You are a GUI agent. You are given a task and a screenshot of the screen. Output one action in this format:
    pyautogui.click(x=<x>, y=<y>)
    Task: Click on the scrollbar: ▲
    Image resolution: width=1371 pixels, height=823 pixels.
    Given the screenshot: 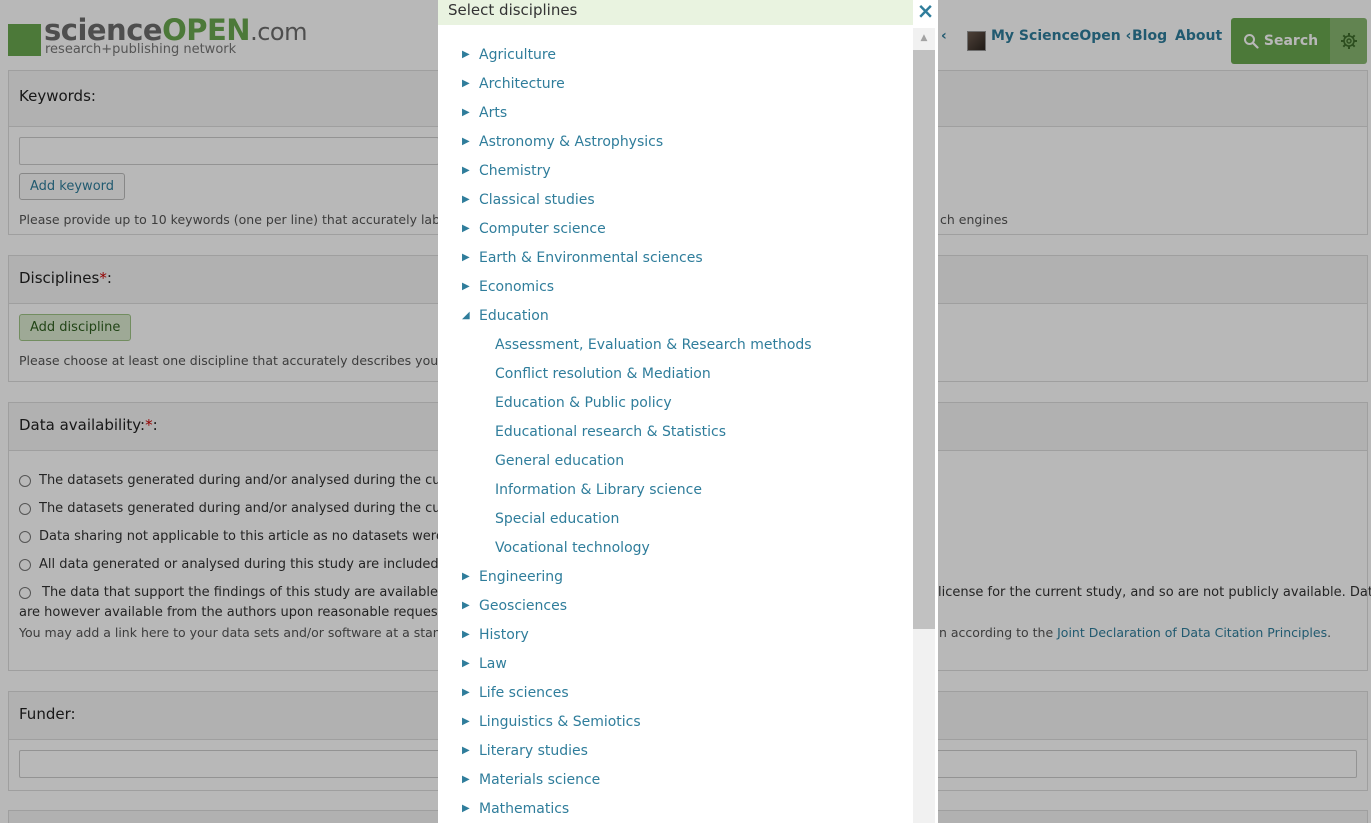 What is the action you would take?
    pyautogui.click(x=924, y=425)
    